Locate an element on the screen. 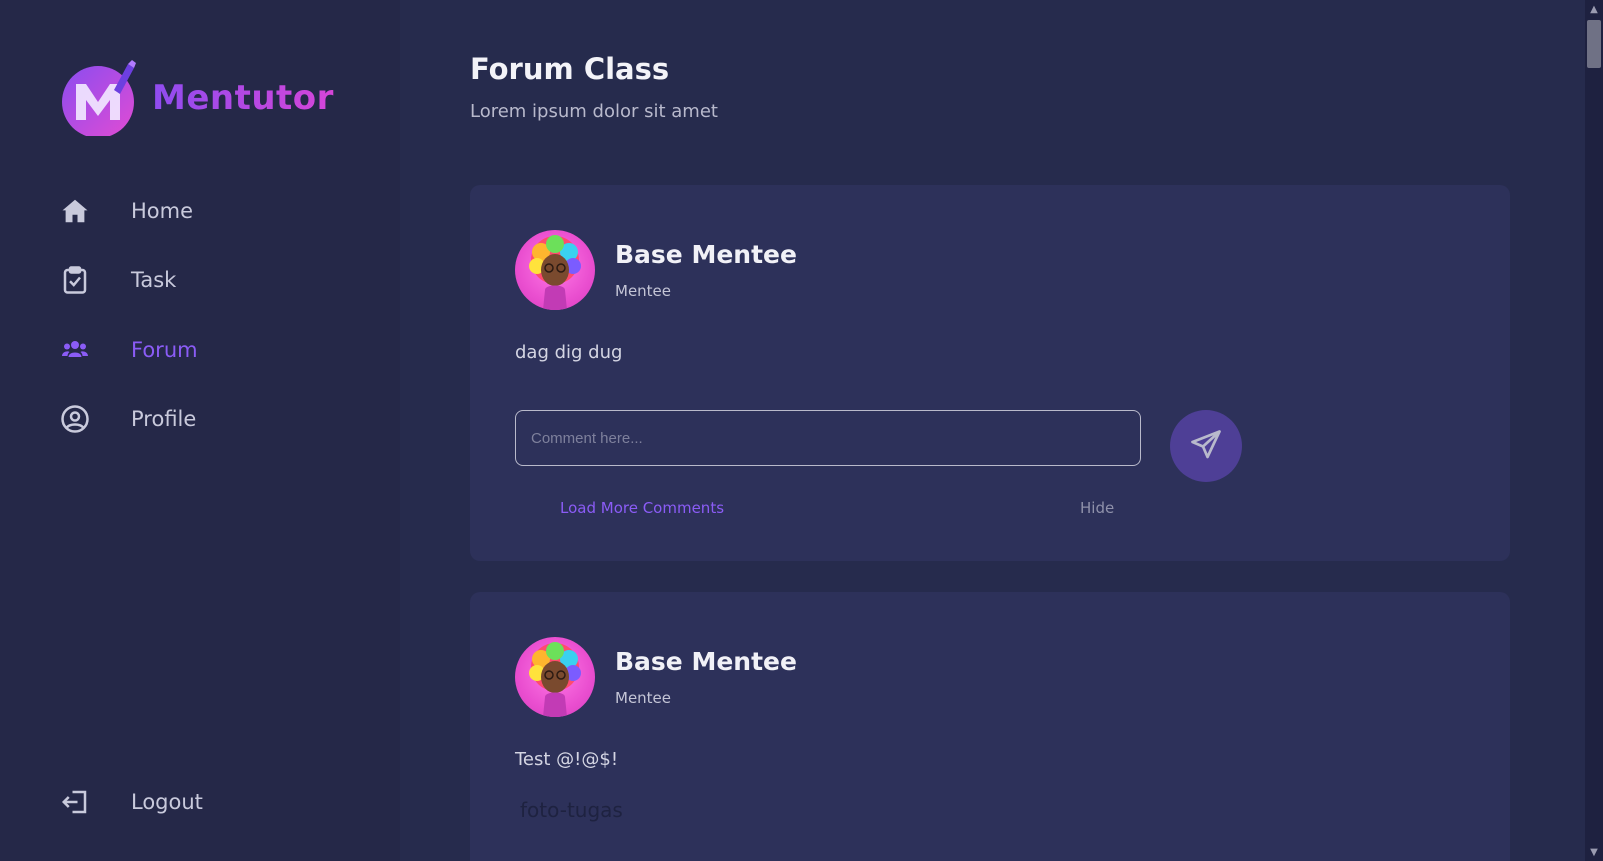 The image size is (1603, 861). post-attachment-image: foto-tugas is located at coordinates (571, 810).